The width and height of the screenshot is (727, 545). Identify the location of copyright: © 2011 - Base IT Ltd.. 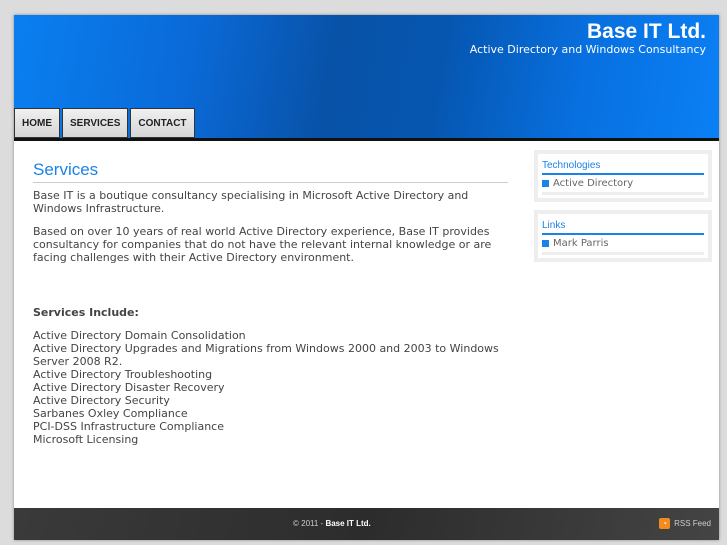
(332, 523).